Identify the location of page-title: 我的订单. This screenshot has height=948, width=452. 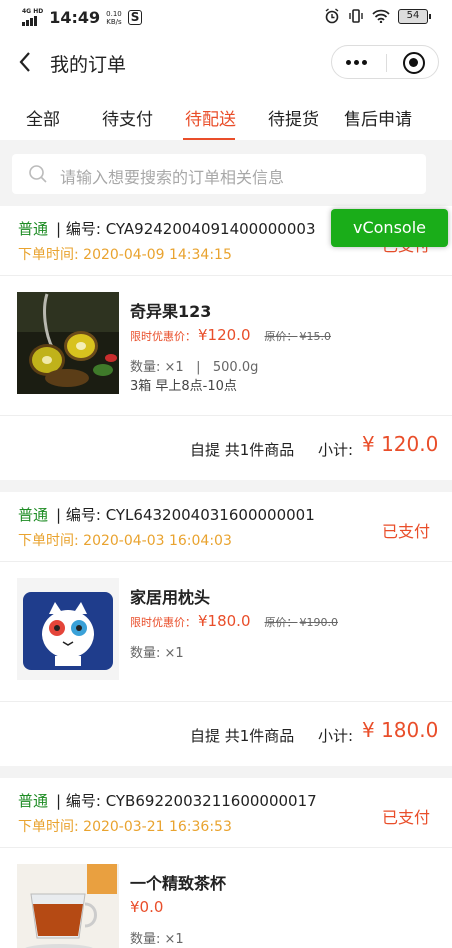
(88, 65).